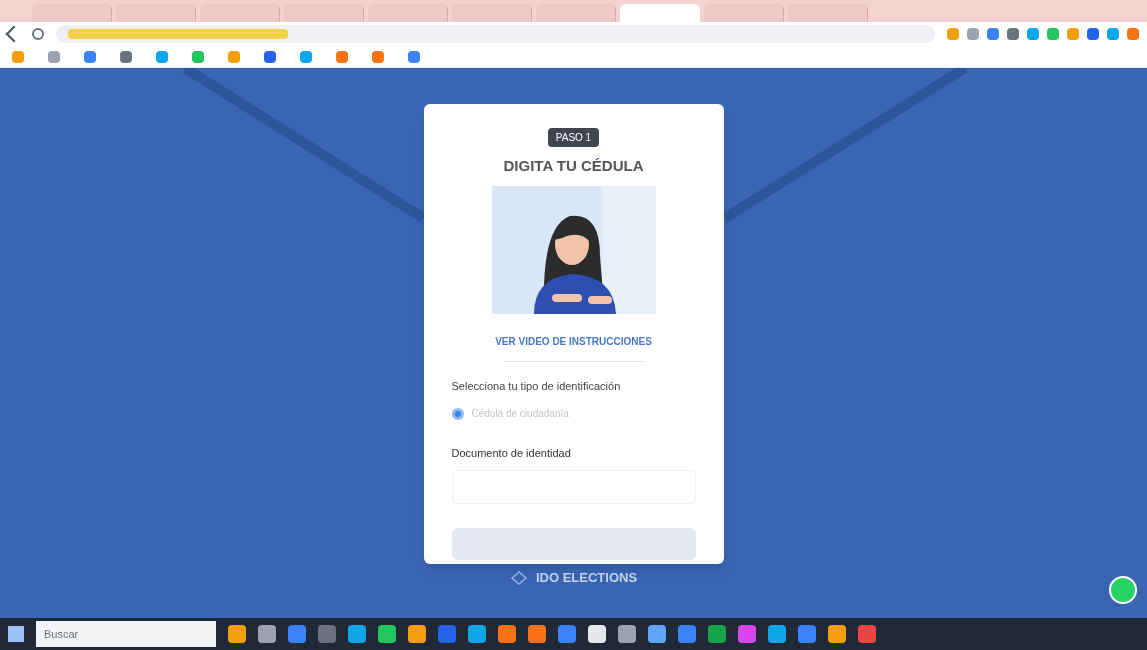 The height and width of the screenshot is (650, 1147). Describe the element at coordinates (16, 634) in the screenshot. I see `start-icon` at that location.